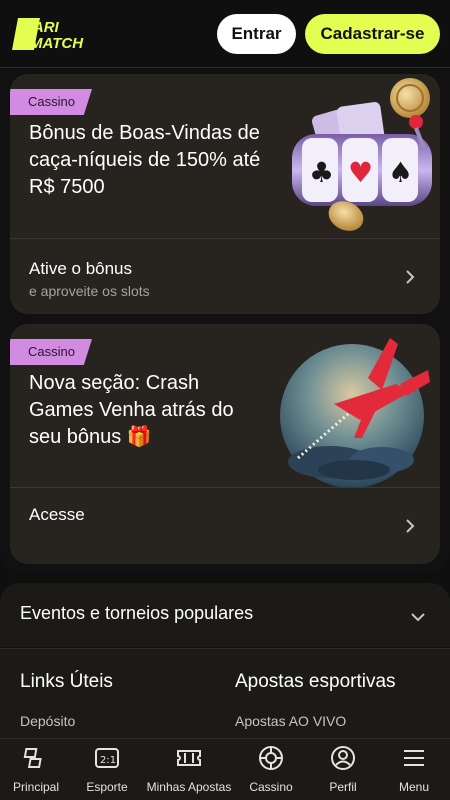 The width and height of the screenshot is (450, 800). Describe the element at coordinates (315, 681) in the screenshot. I see `sports-bets-heading: Apostas esportivas` at that location.